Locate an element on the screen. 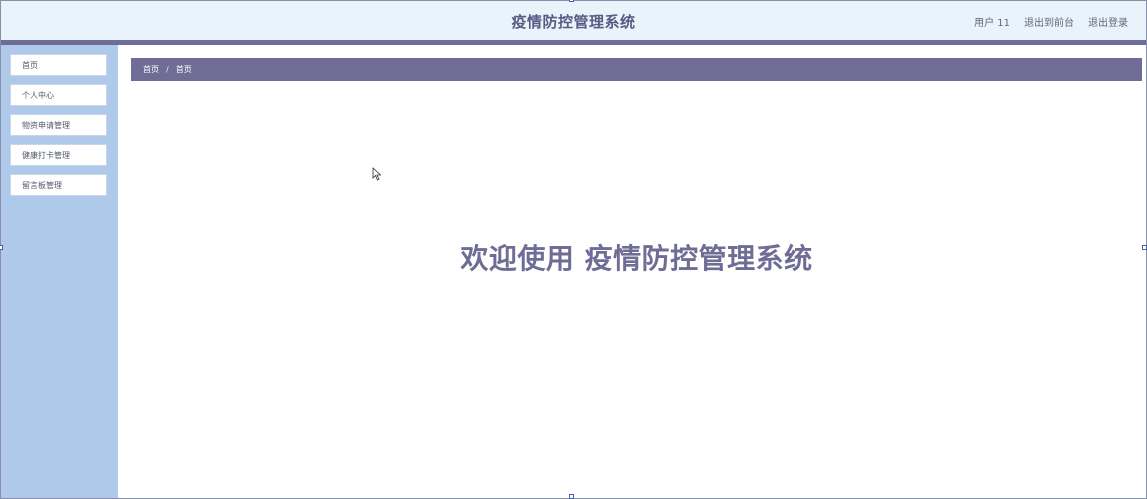 This screenshot has width=1147, height=499. sidebar-item-supply-requests: 物资申请管理 is located at coordinates (58, 125).